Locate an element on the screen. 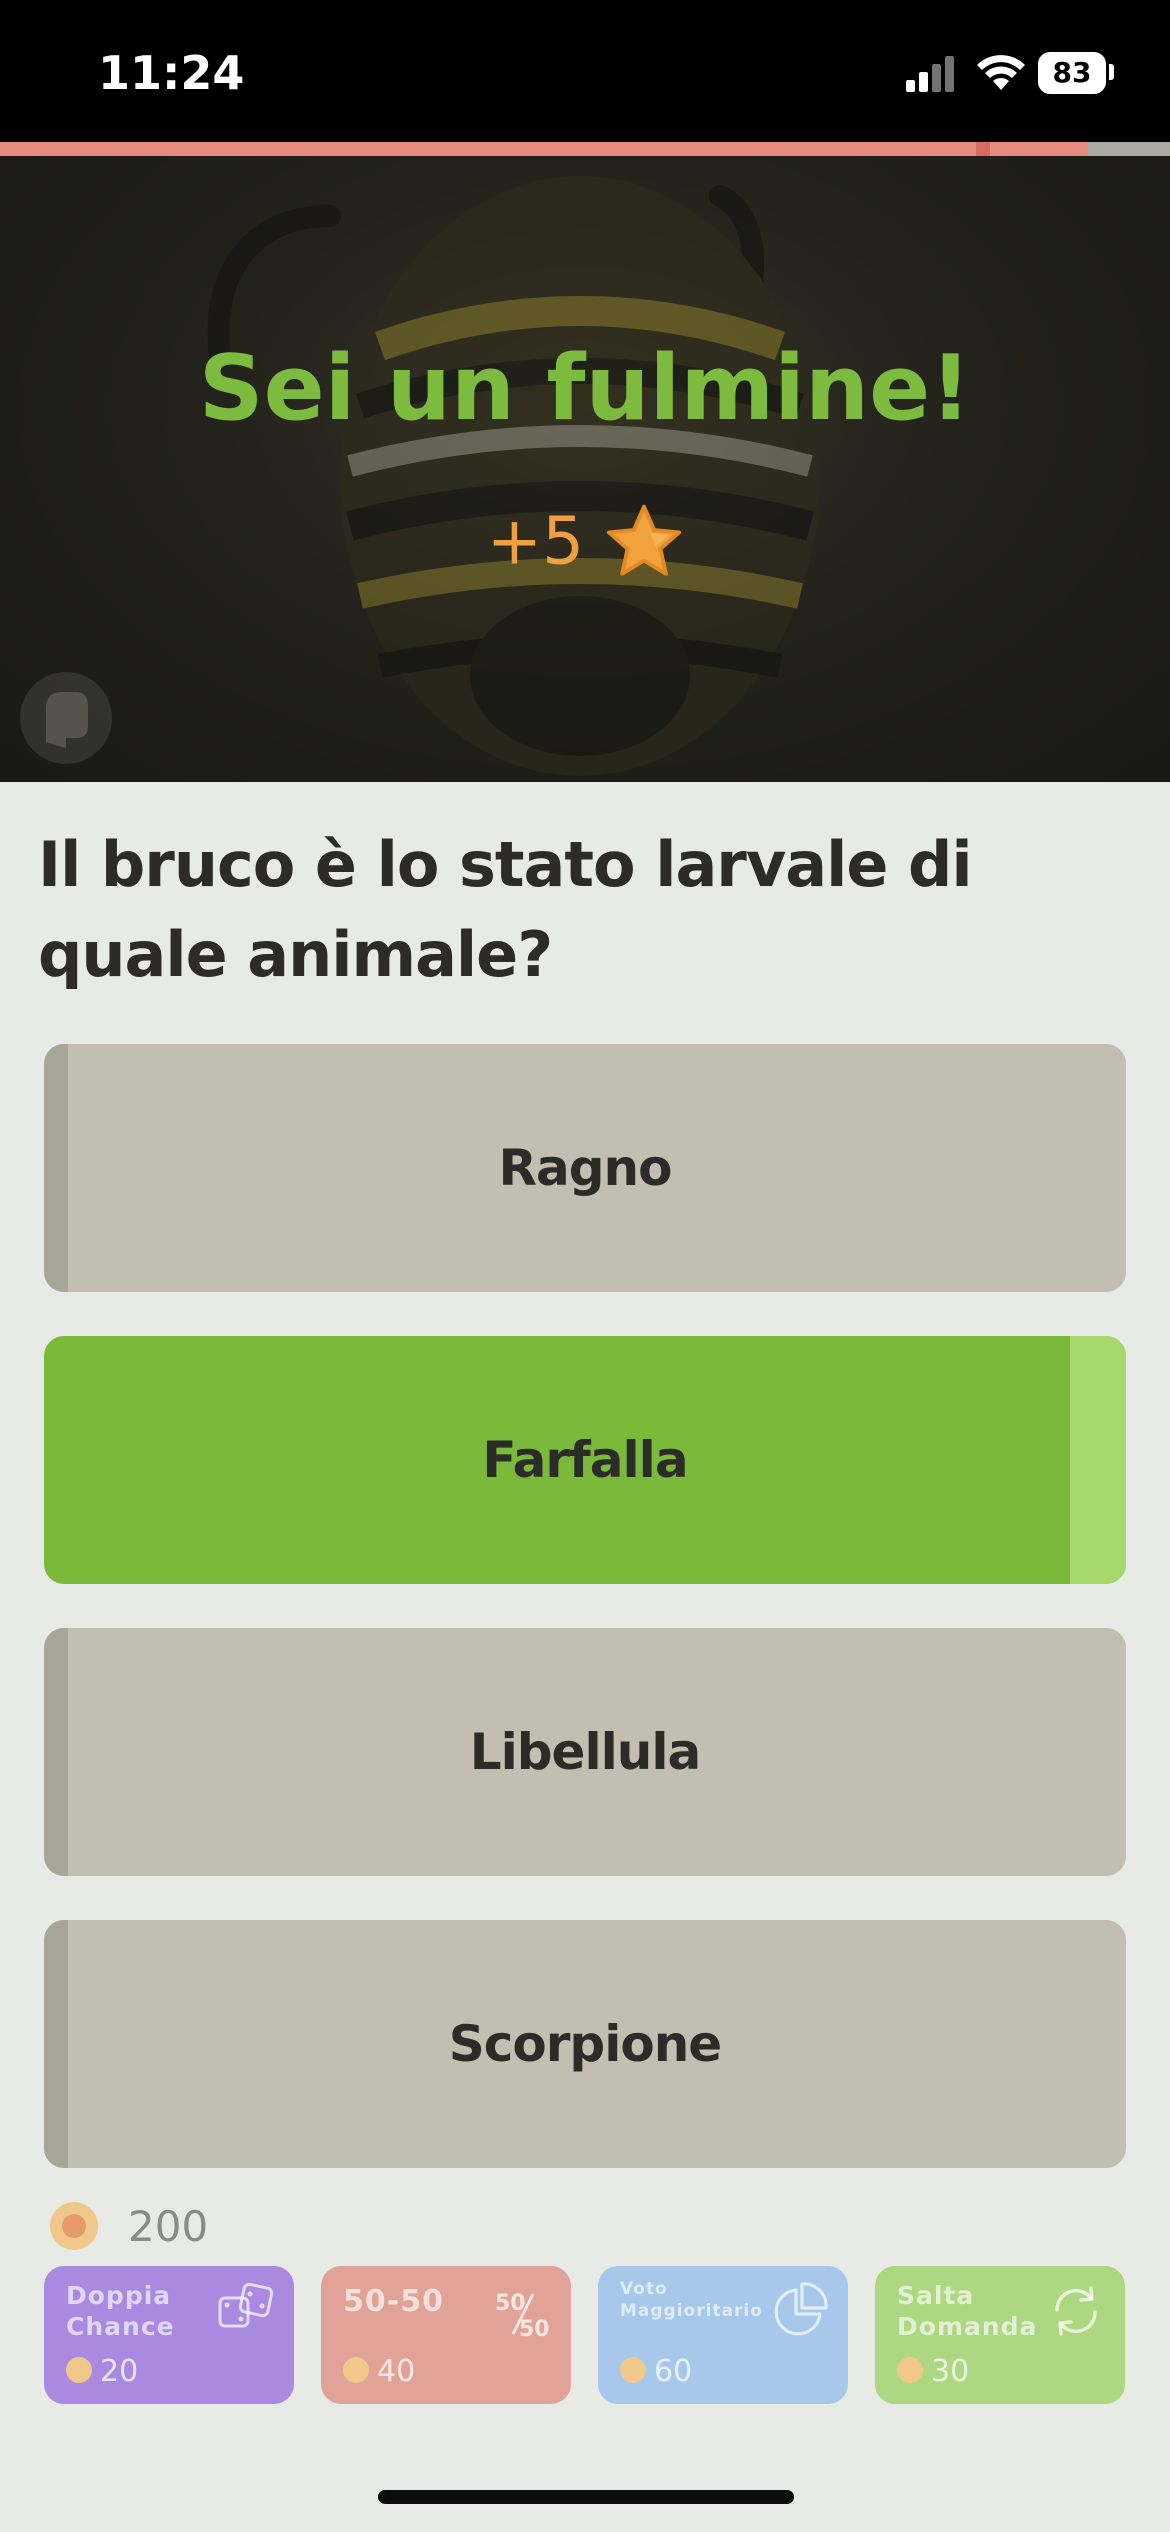 This screenshot has height=2532, width=1170. powerup-name-line1: Voto is located at coordinates (644, 2289).